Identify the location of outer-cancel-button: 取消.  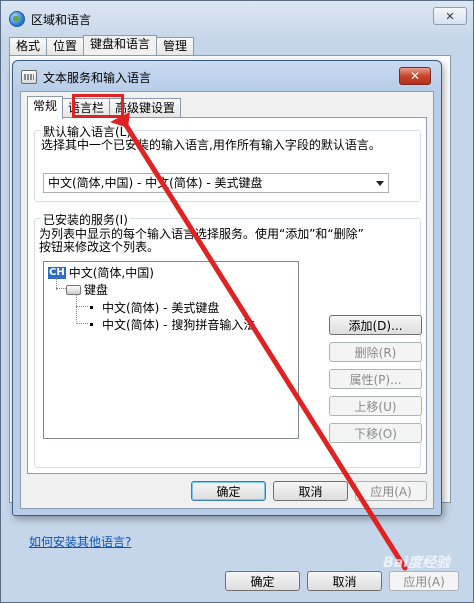
(344, 581).